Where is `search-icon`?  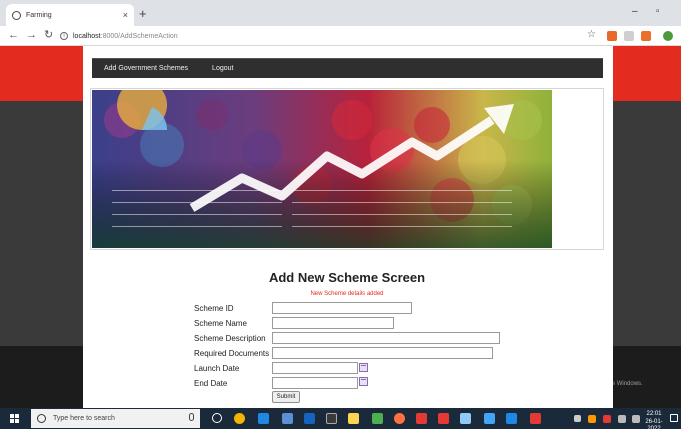
search-icon is located at coordinates (41, 418).